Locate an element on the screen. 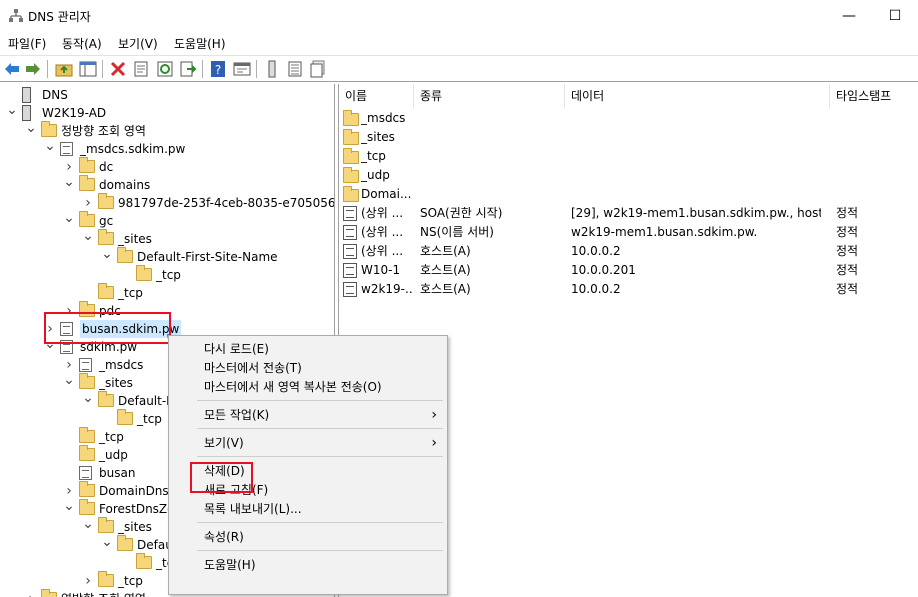 The height and width of the screenshot is (597, 918). help-icon: ? is located at coordinates (218, 69).